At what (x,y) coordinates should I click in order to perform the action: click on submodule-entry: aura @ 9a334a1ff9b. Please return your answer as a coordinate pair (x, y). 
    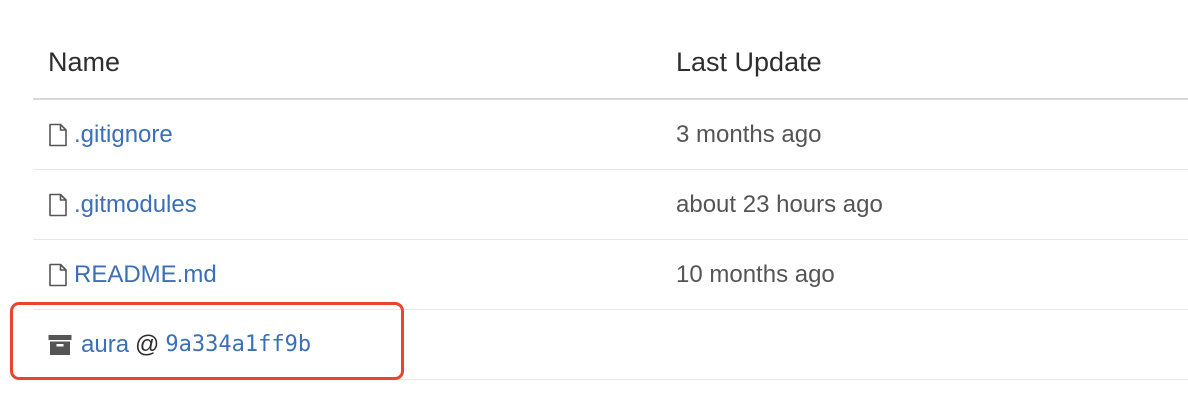
    Looking at the image, I should click on (179, 345).